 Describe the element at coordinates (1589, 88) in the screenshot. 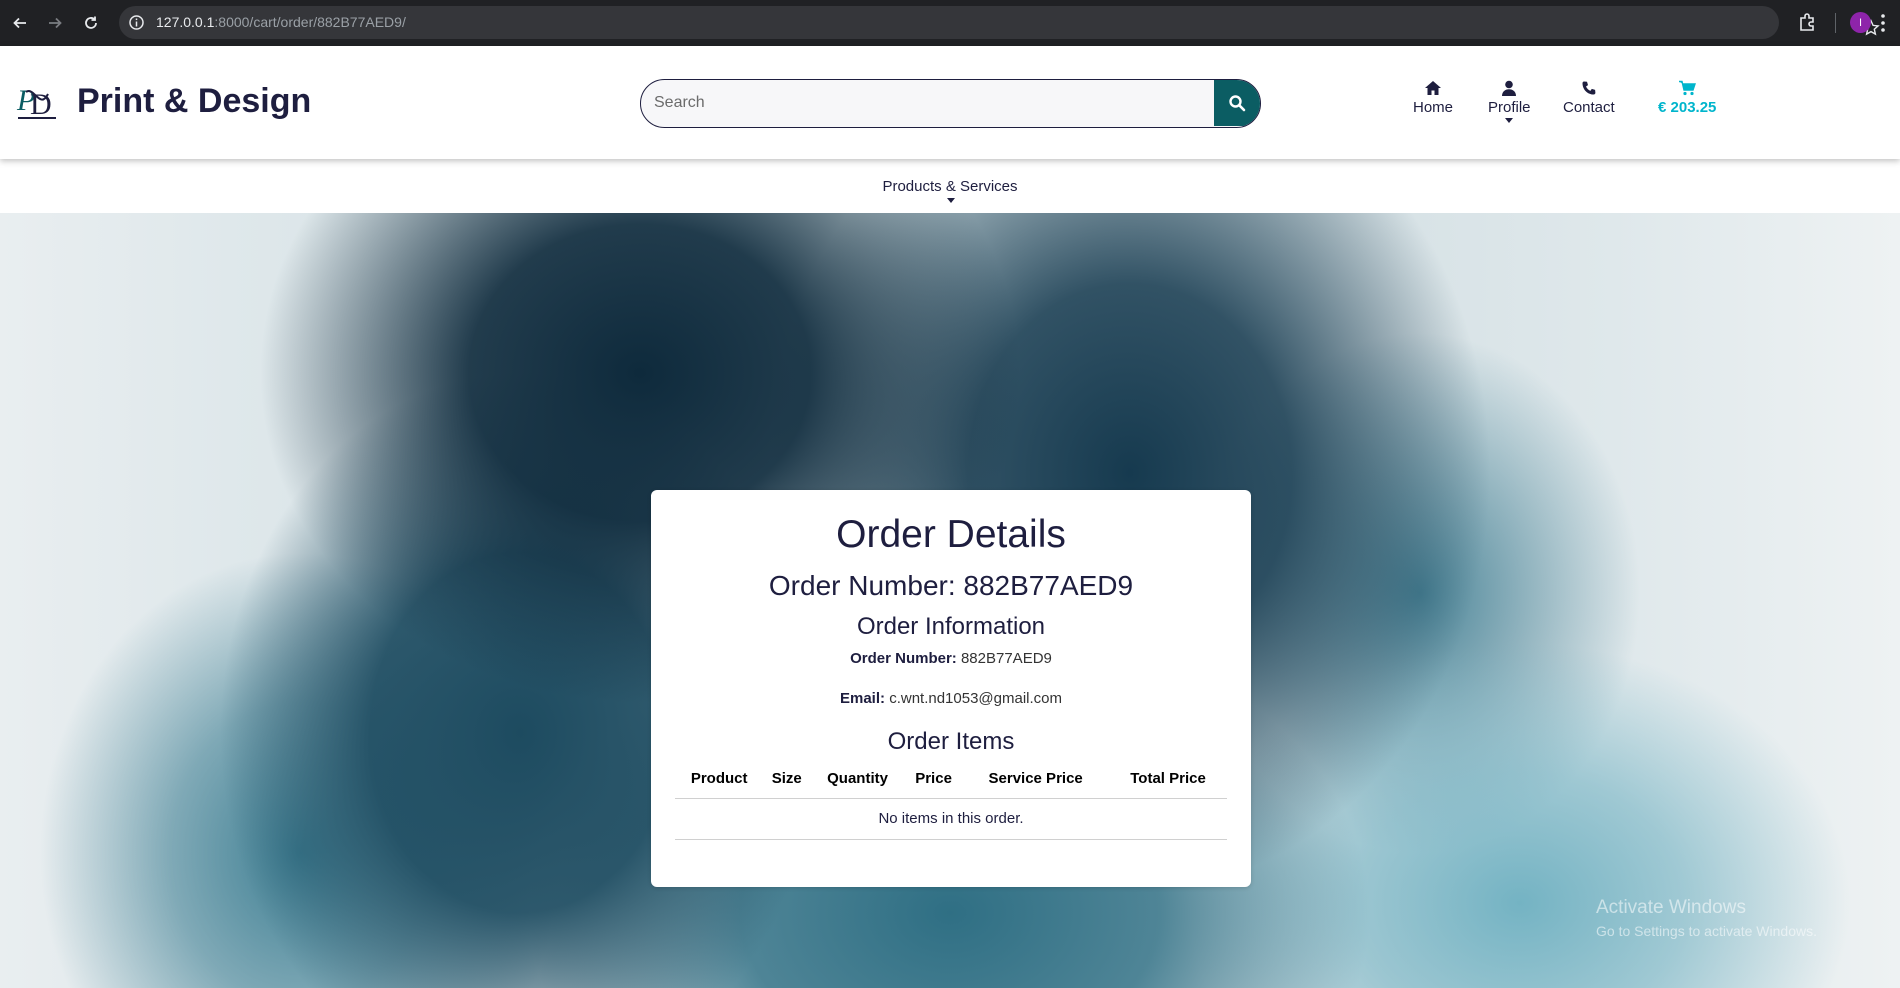

I see `phone-icon` at that location.